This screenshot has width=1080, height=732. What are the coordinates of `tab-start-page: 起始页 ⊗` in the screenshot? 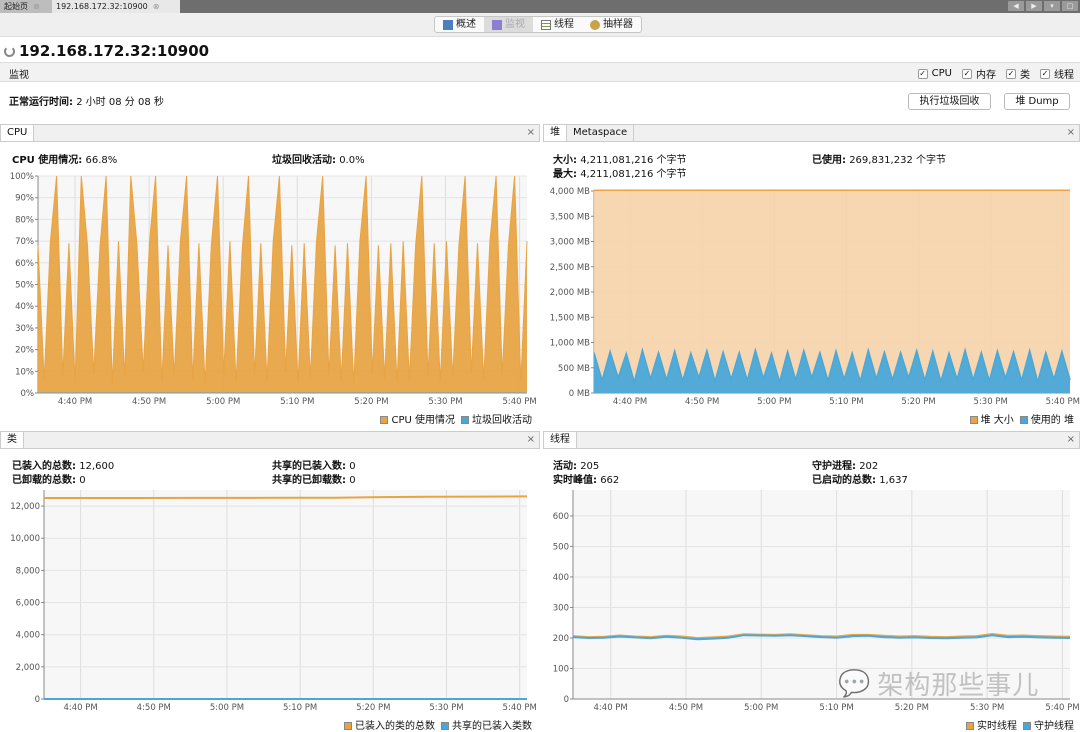 It's located at (26, 6).